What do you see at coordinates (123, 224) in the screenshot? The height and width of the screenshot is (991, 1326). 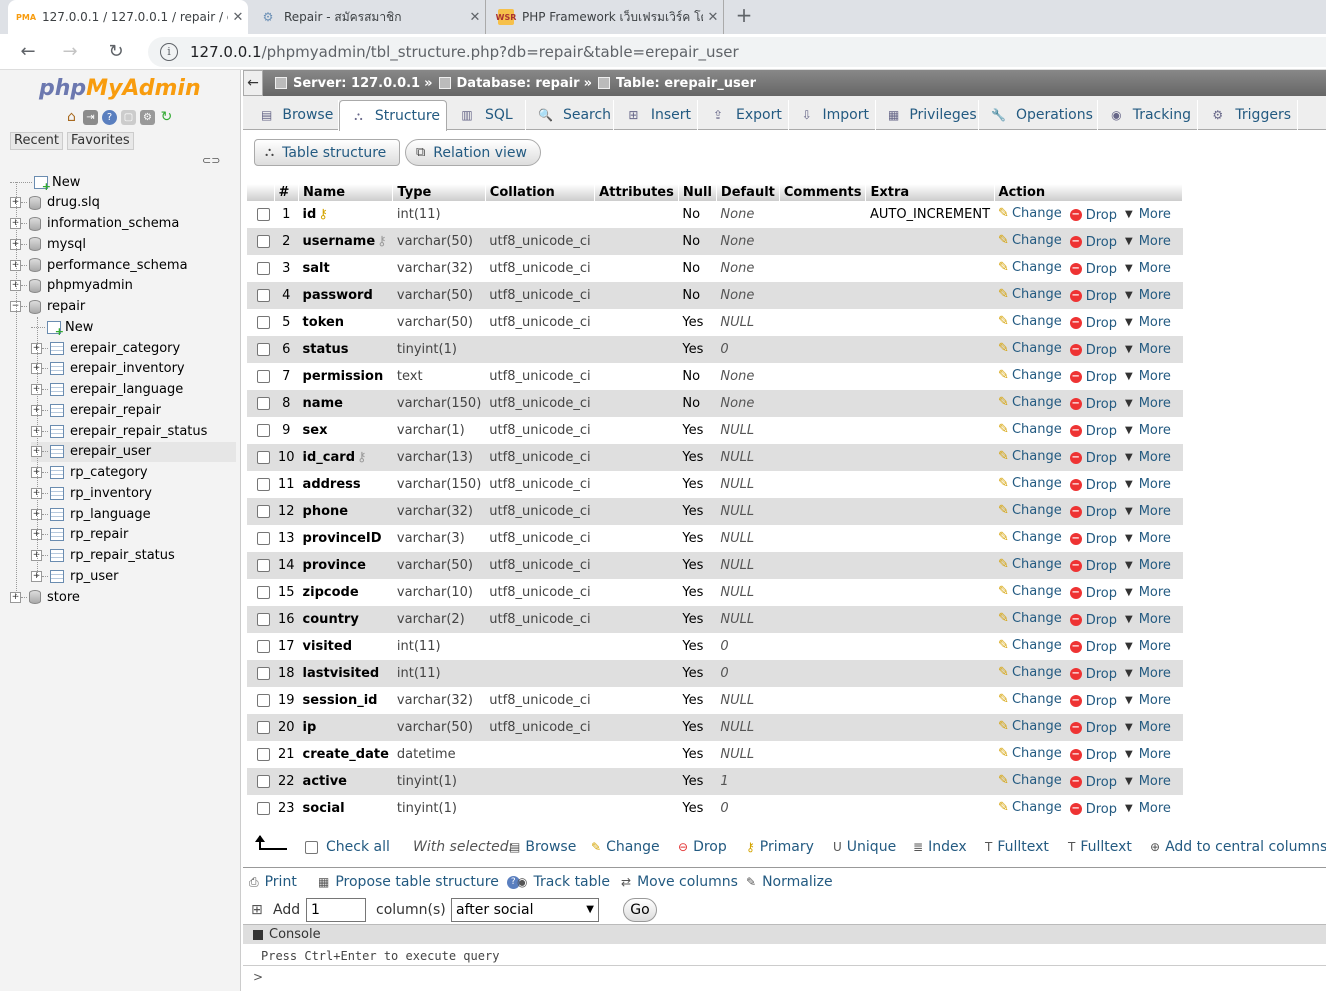 I see `tree-database-item: + information_schema` at bounding box center [123, 224].